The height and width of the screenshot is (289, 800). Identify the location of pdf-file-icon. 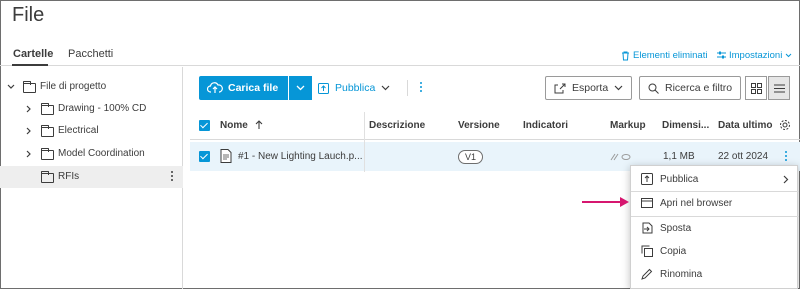
(226, 156).